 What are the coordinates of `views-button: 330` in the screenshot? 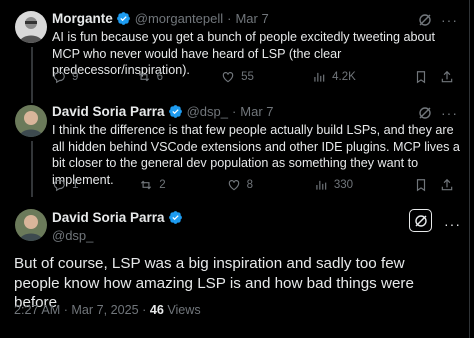 It's located at (333, 185).